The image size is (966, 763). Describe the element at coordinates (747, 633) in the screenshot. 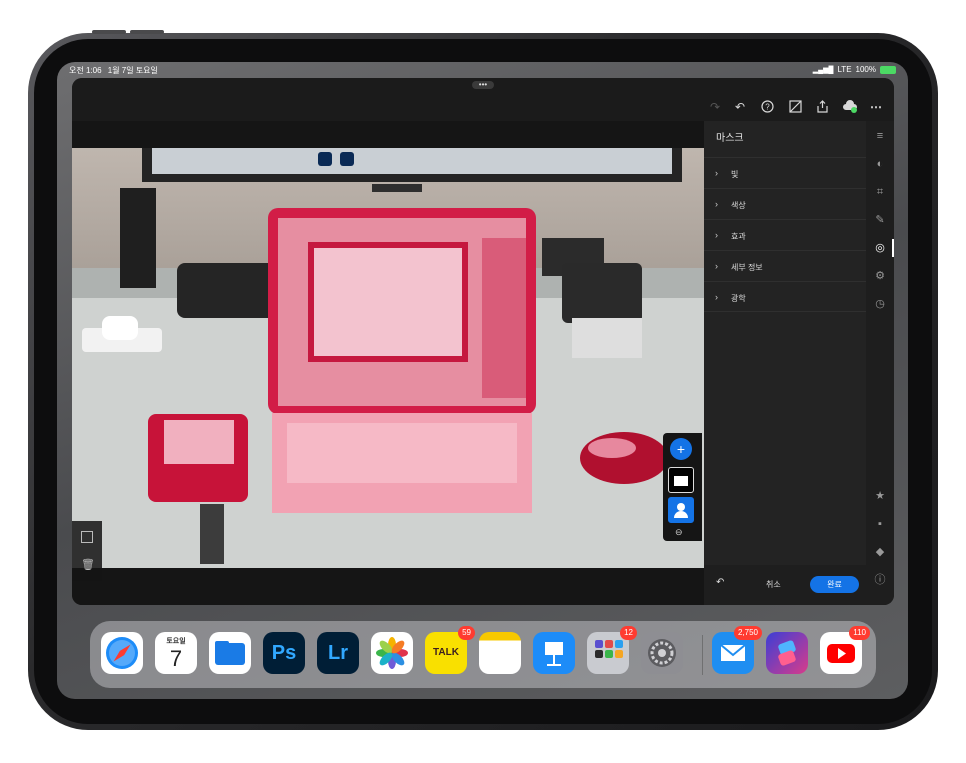

I see `notification-badge: 2,750` at that location.